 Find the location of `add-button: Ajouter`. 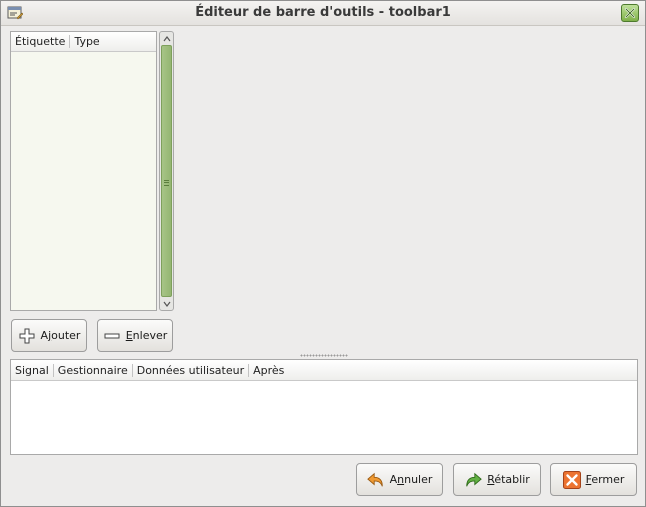

add-button: Ajouter is located at coordinates (49, 335).